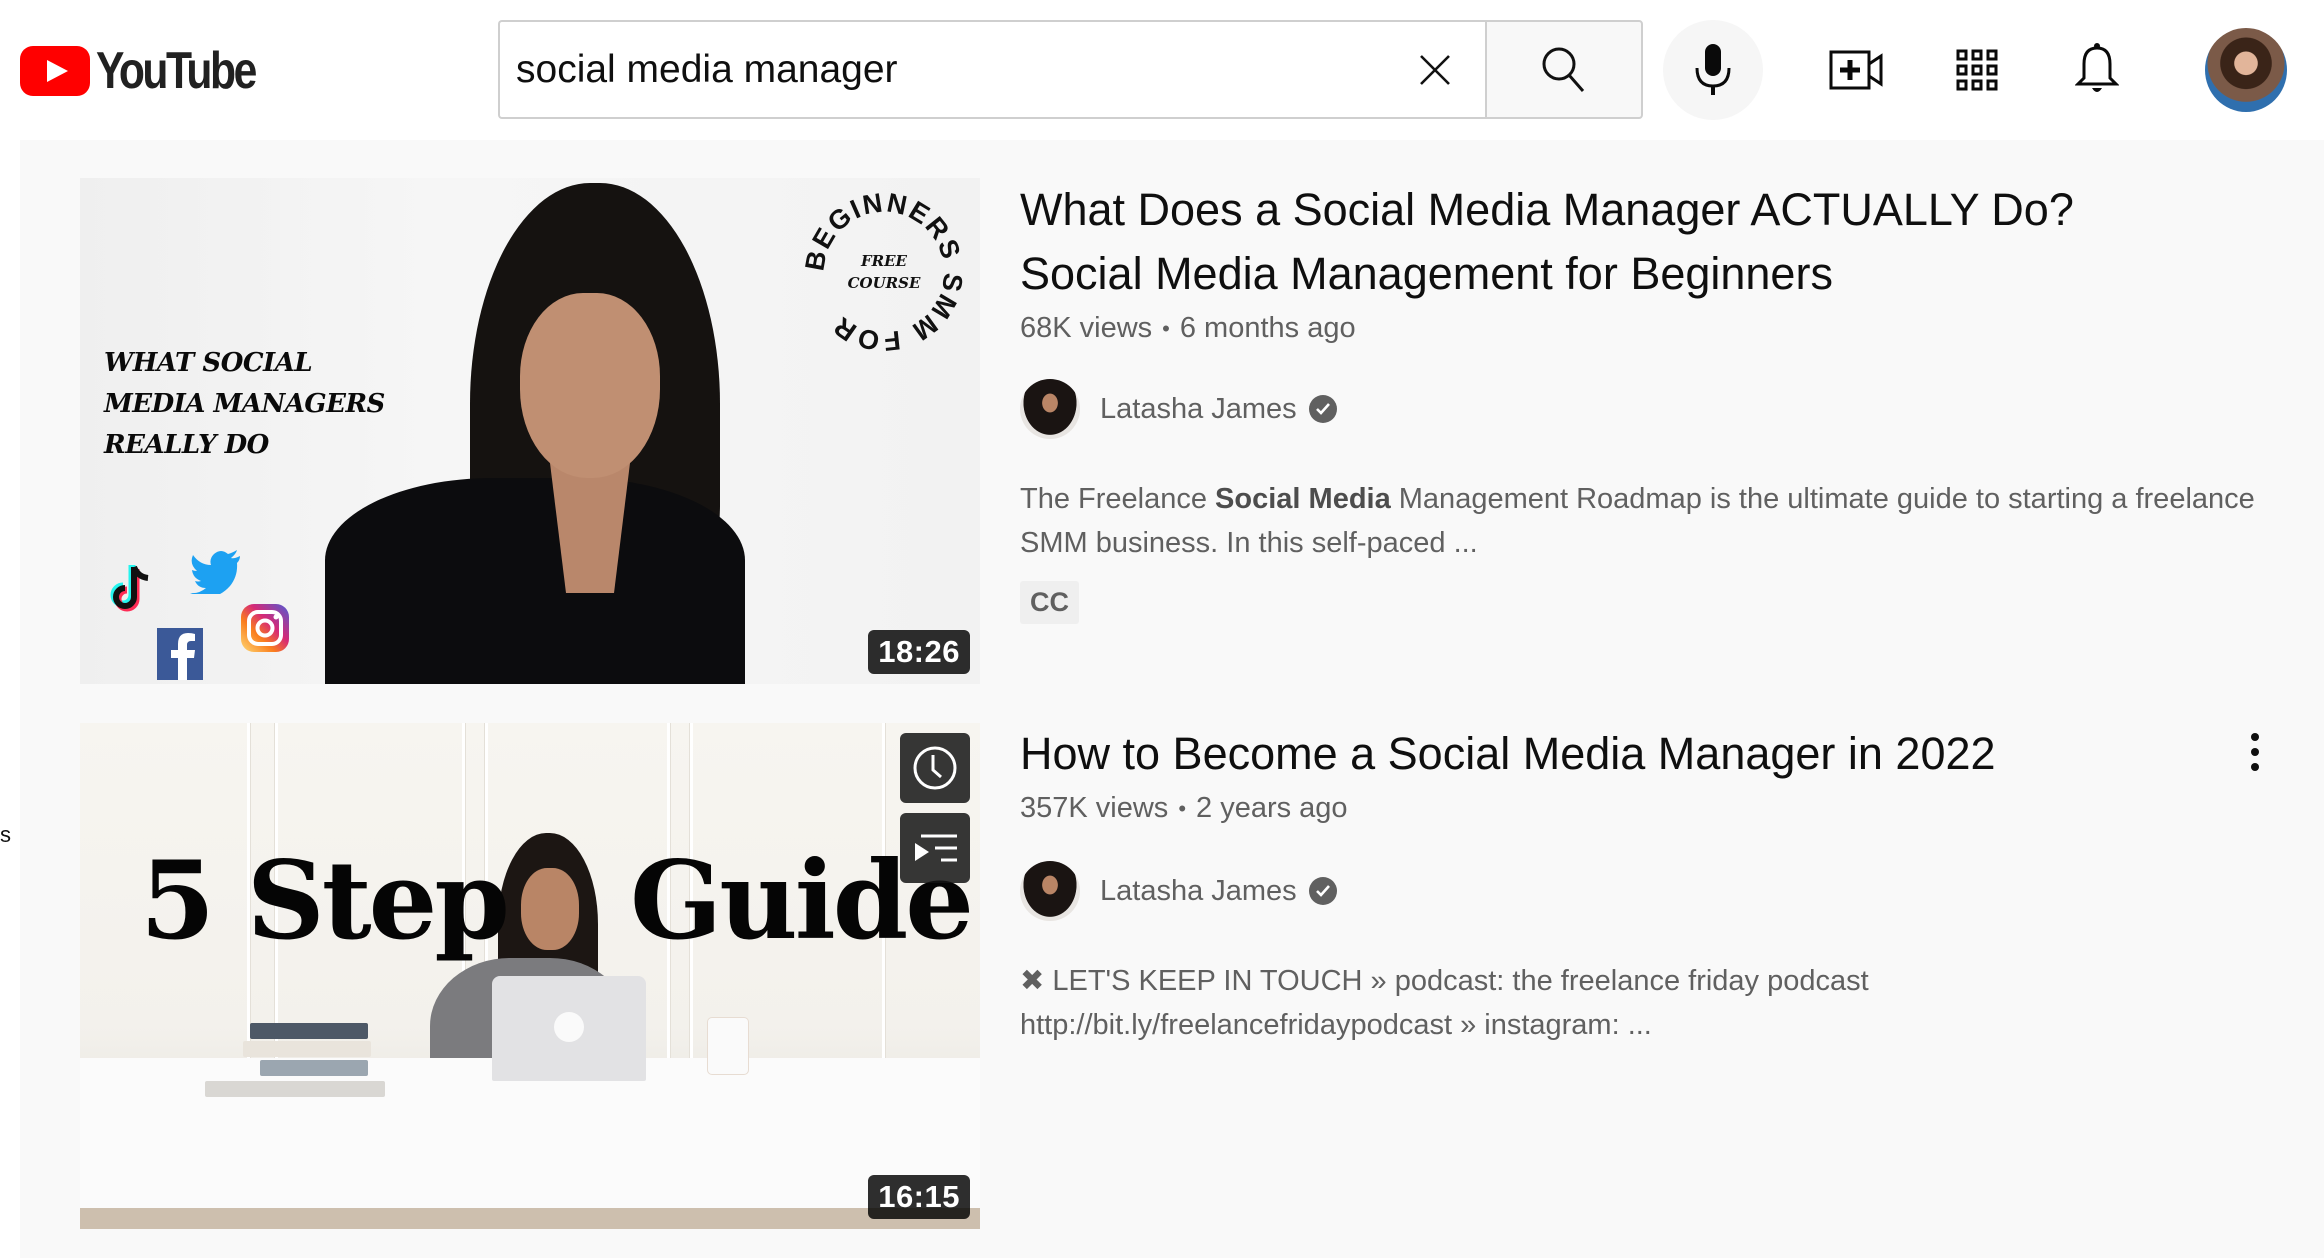 The width and height of the screenshot is (2324, 1258). I want to click on facebook-icon, so click(180, 654).